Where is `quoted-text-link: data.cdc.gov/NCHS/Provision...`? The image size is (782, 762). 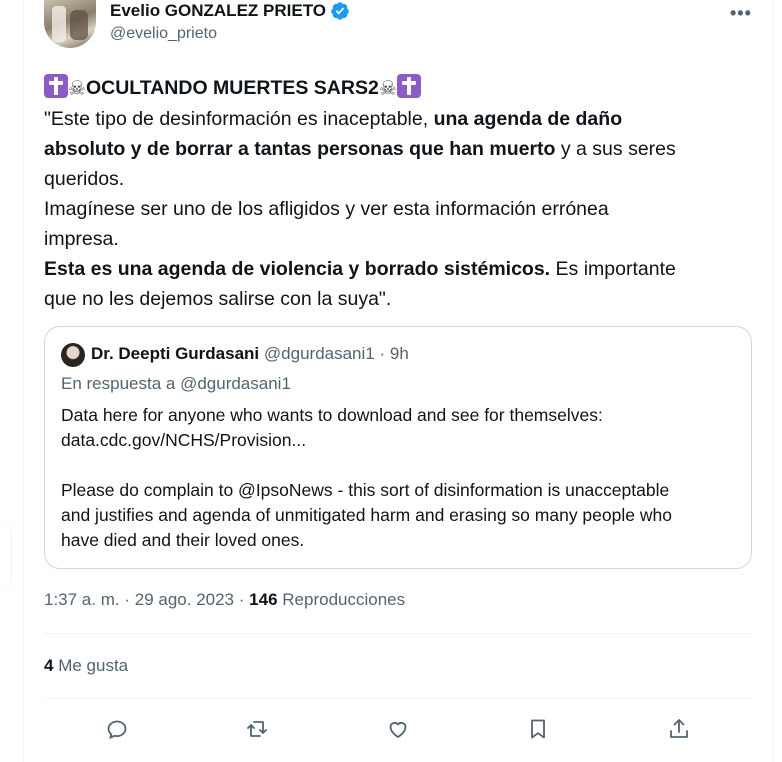 quoted-text-link: data.cdc.gov/NCHS/Provision... is located at coordinates (406, 440).